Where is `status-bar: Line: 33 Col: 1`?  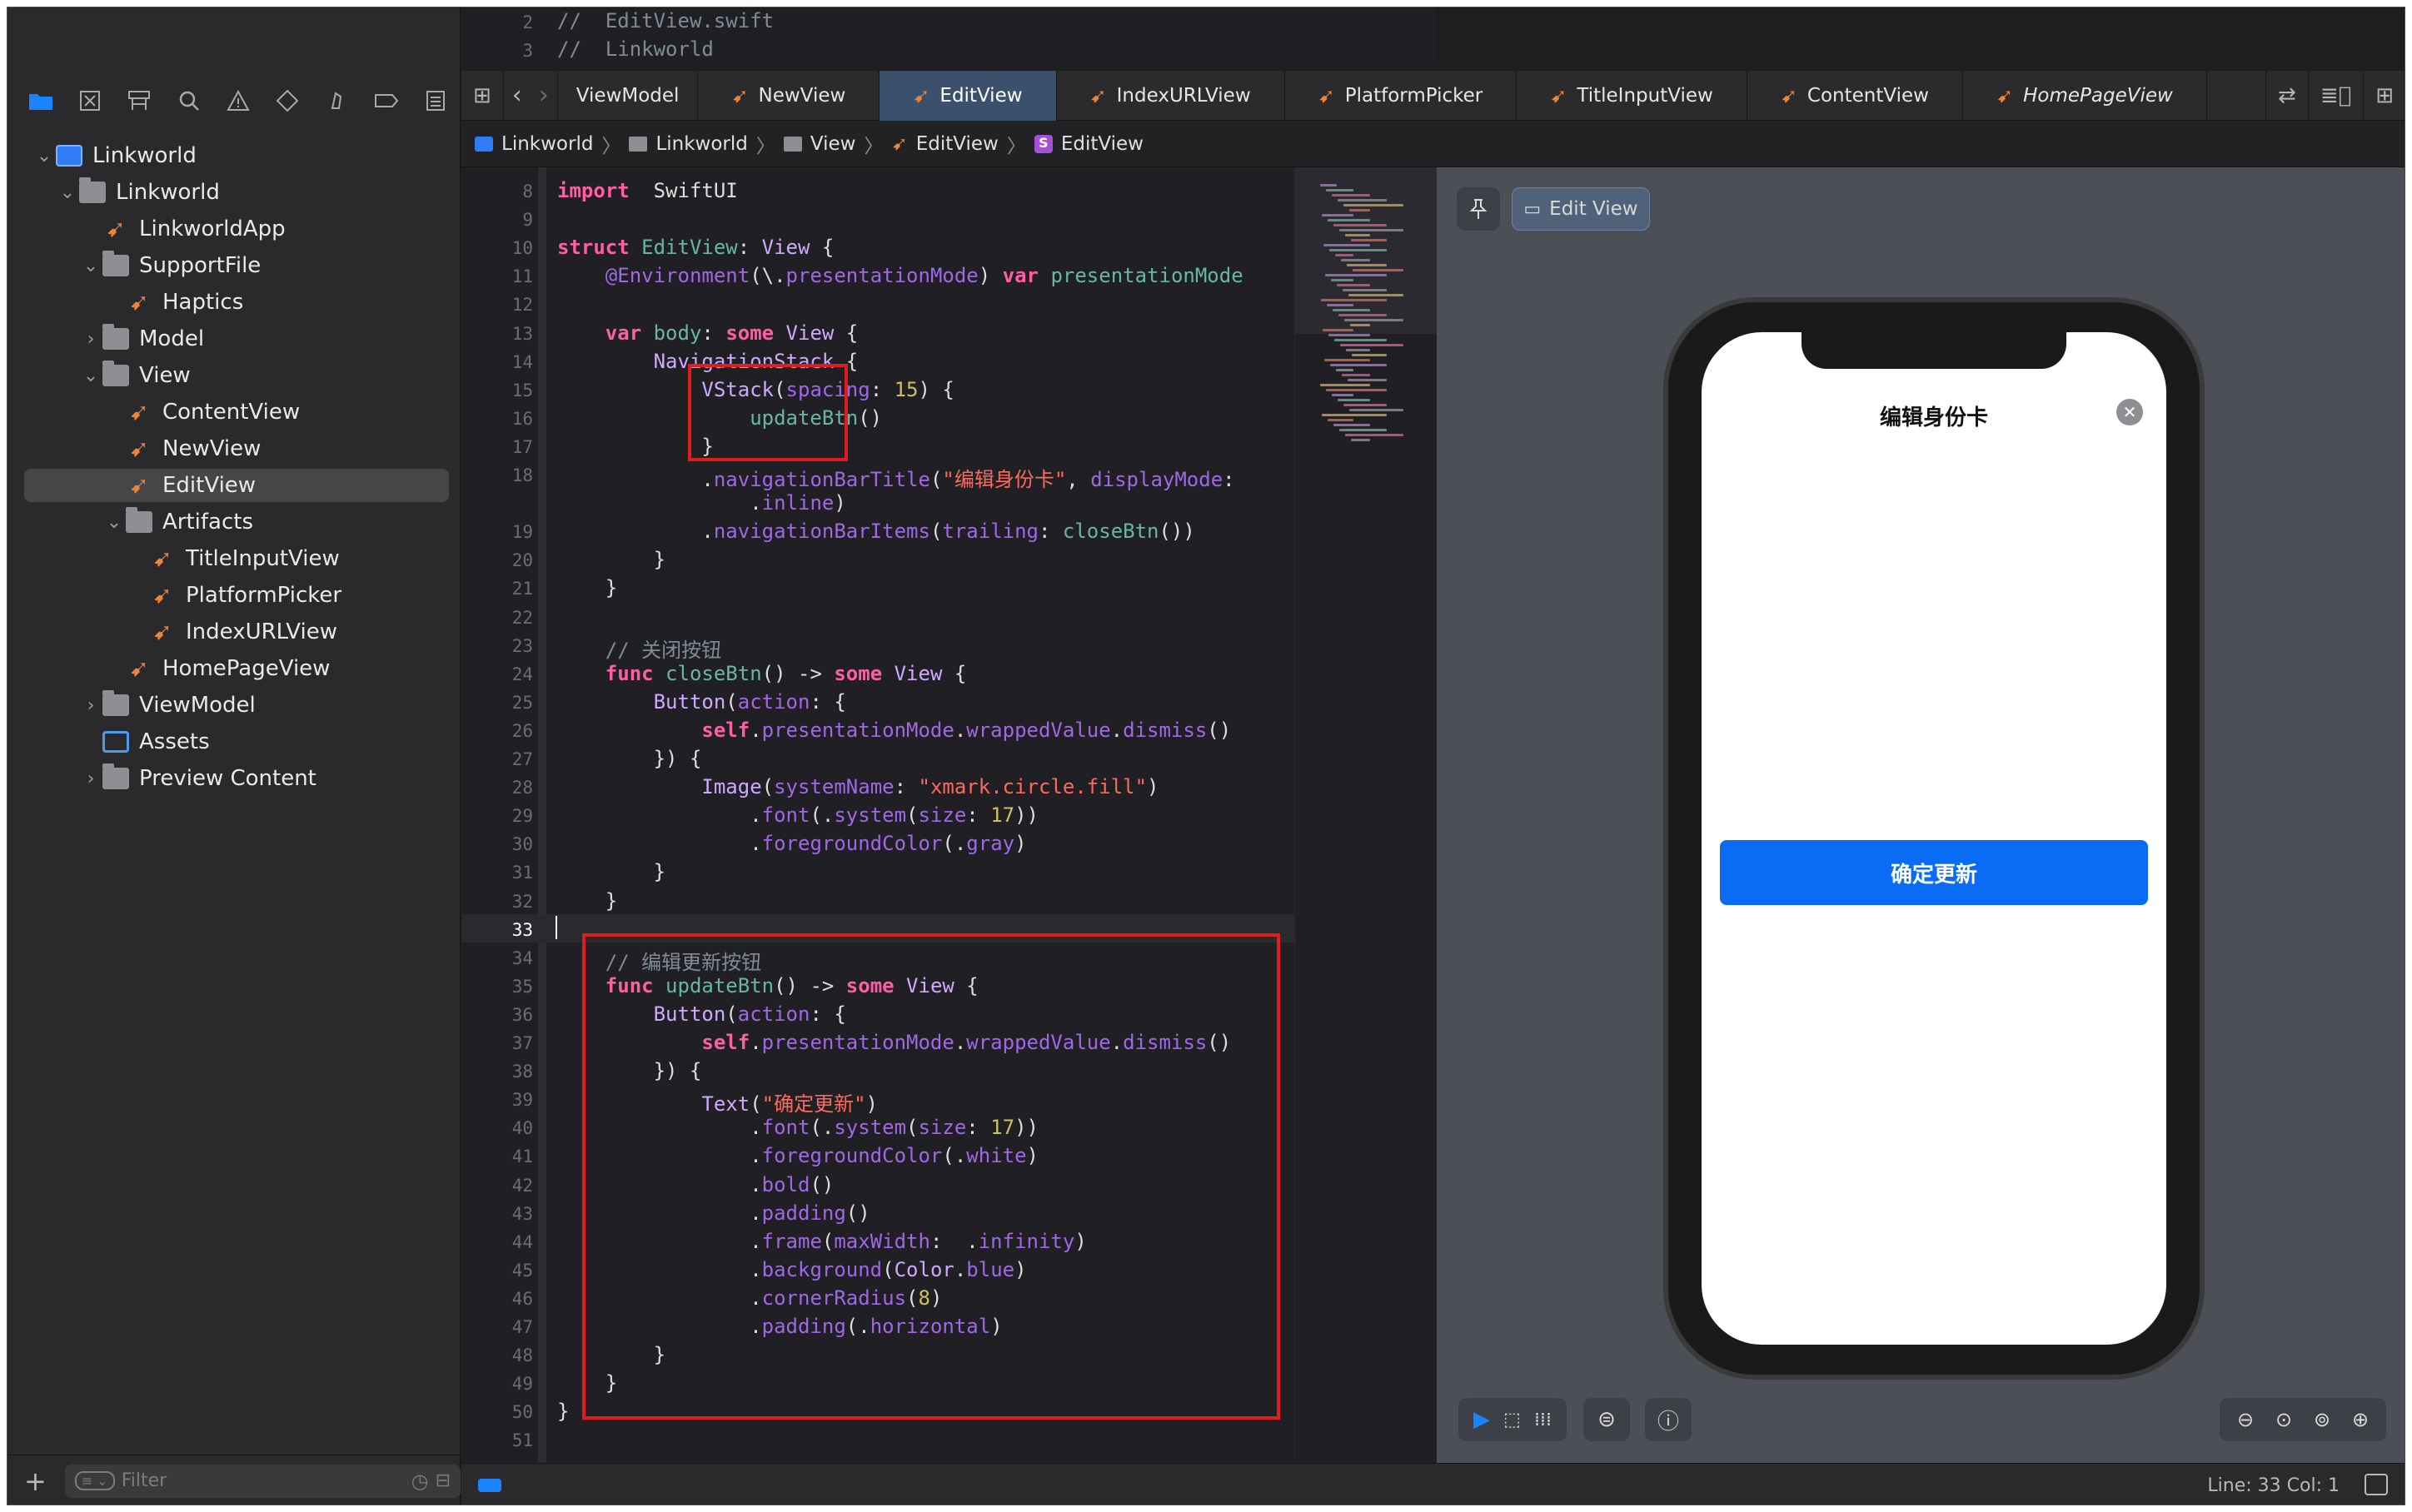
status-bar: Line: 33 Col: 1 is located at coordinates (1433, 1484).